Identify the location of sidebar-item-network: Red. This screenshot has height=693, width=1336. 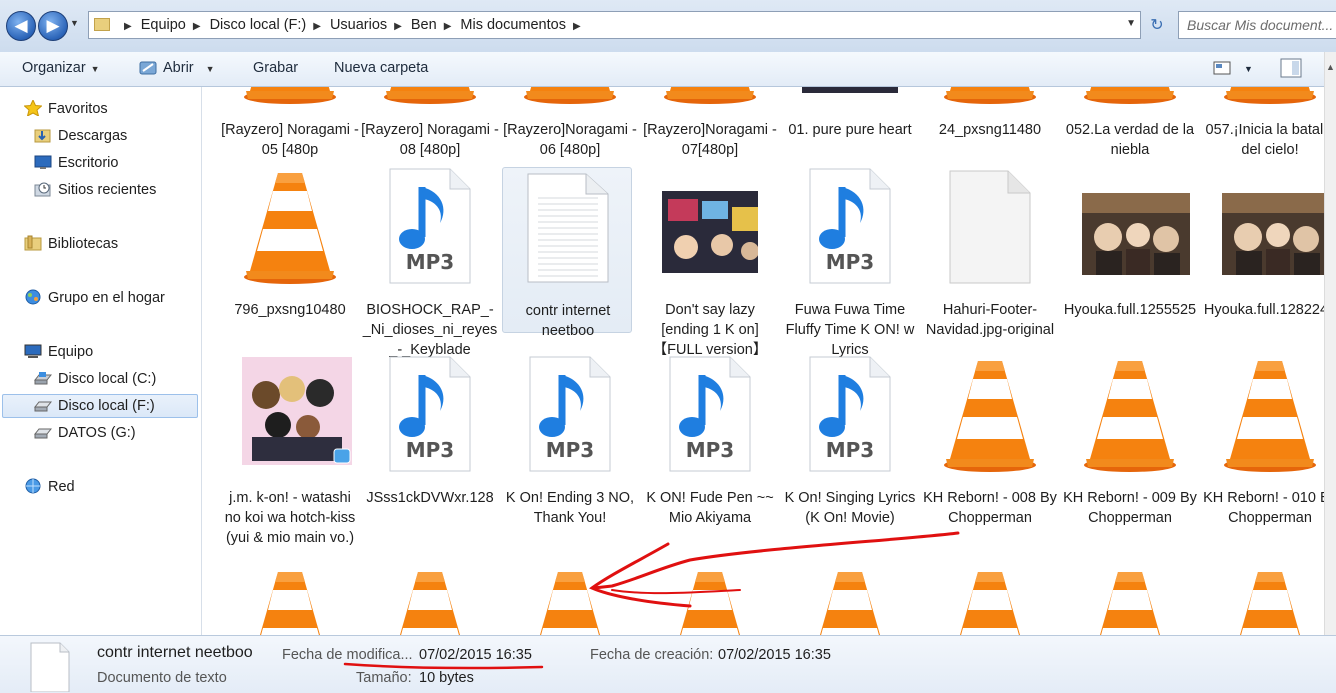
(49, 487).